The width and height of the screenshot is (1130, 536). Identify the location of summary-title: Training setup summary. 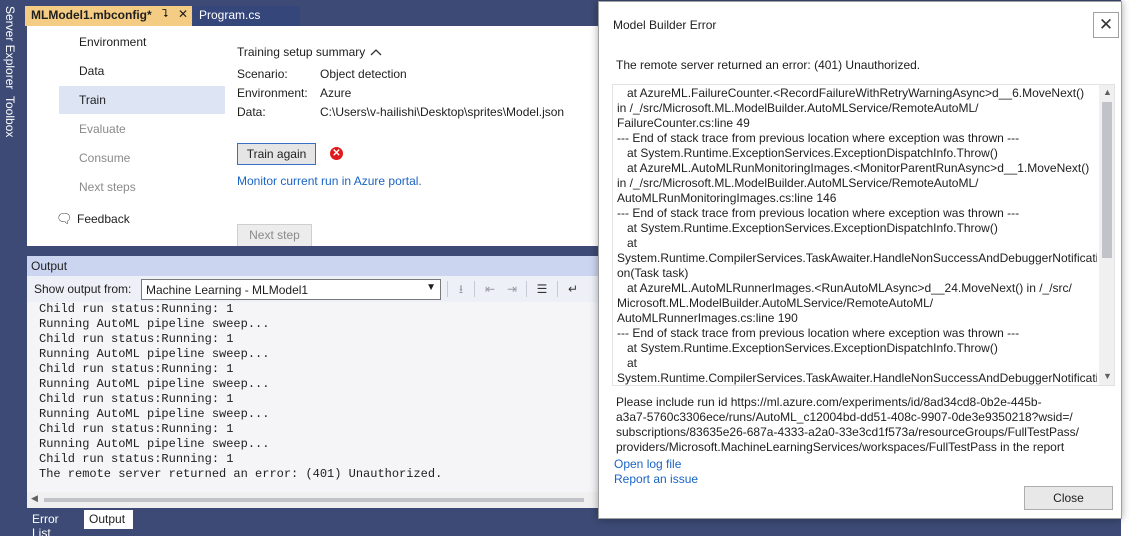
(301, 52).